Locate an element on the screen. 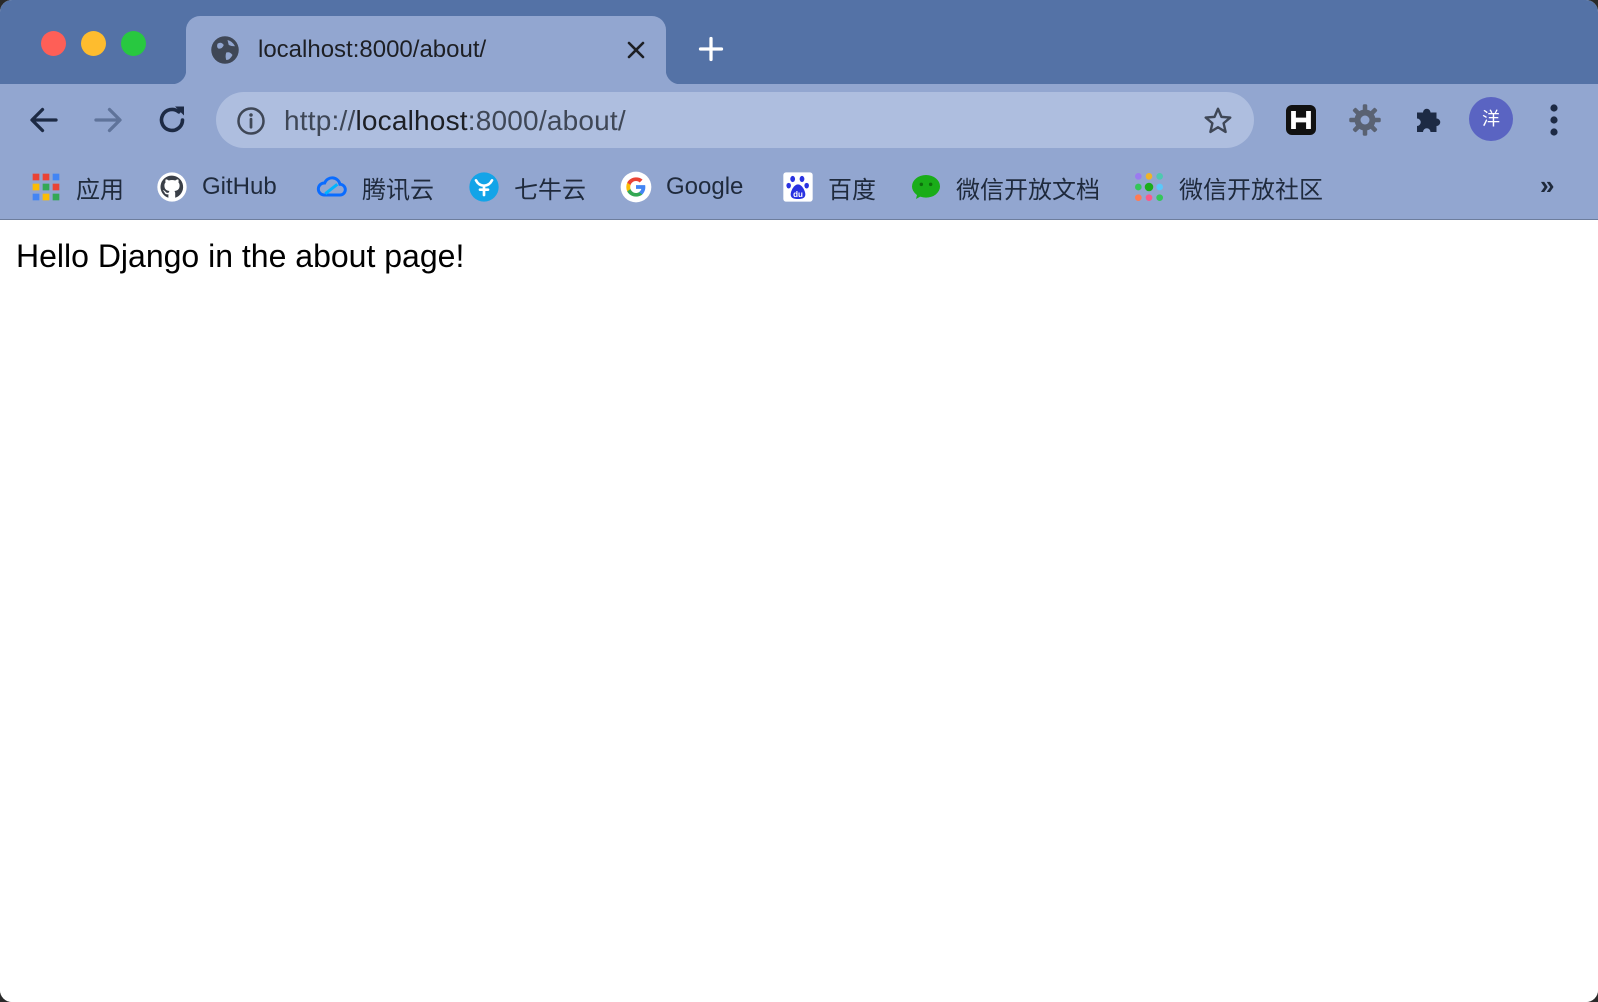 This screenshot has height=1002, width=1598. new-tab-icon is located at coordinates (711, 49).